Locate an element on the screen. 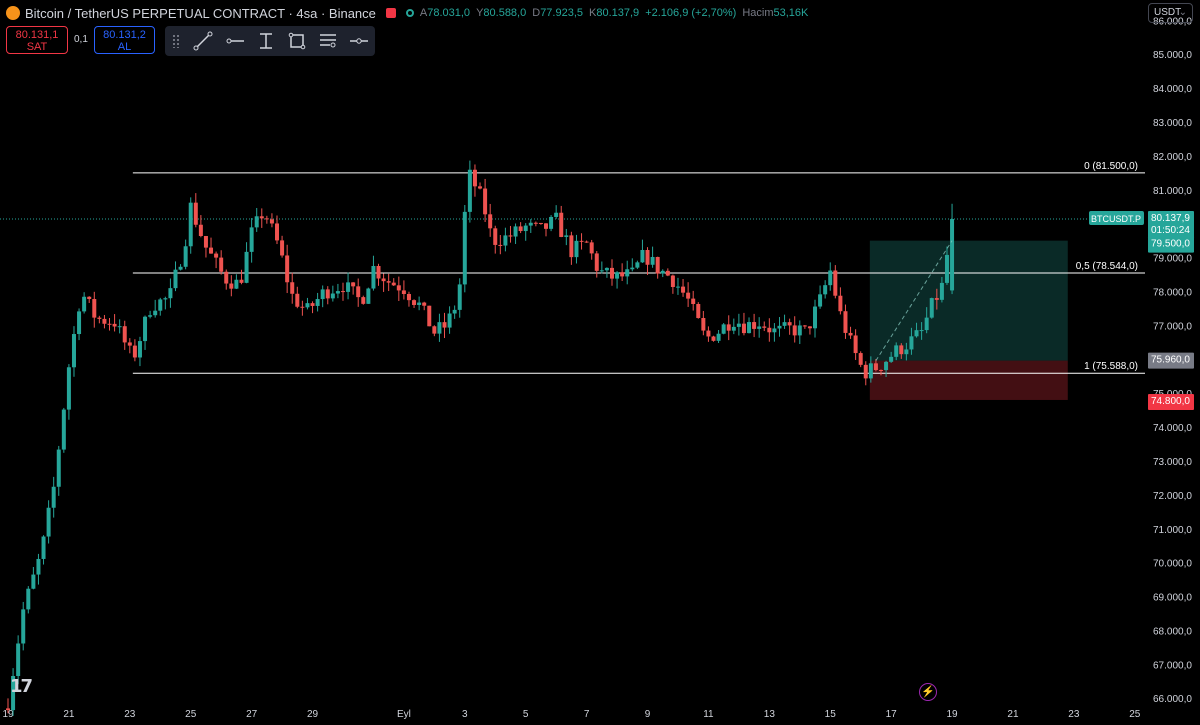 This screenshot has height=725, width=1200. entry-price-tag: 75.960,0 is located at coordinates (1171, 360).